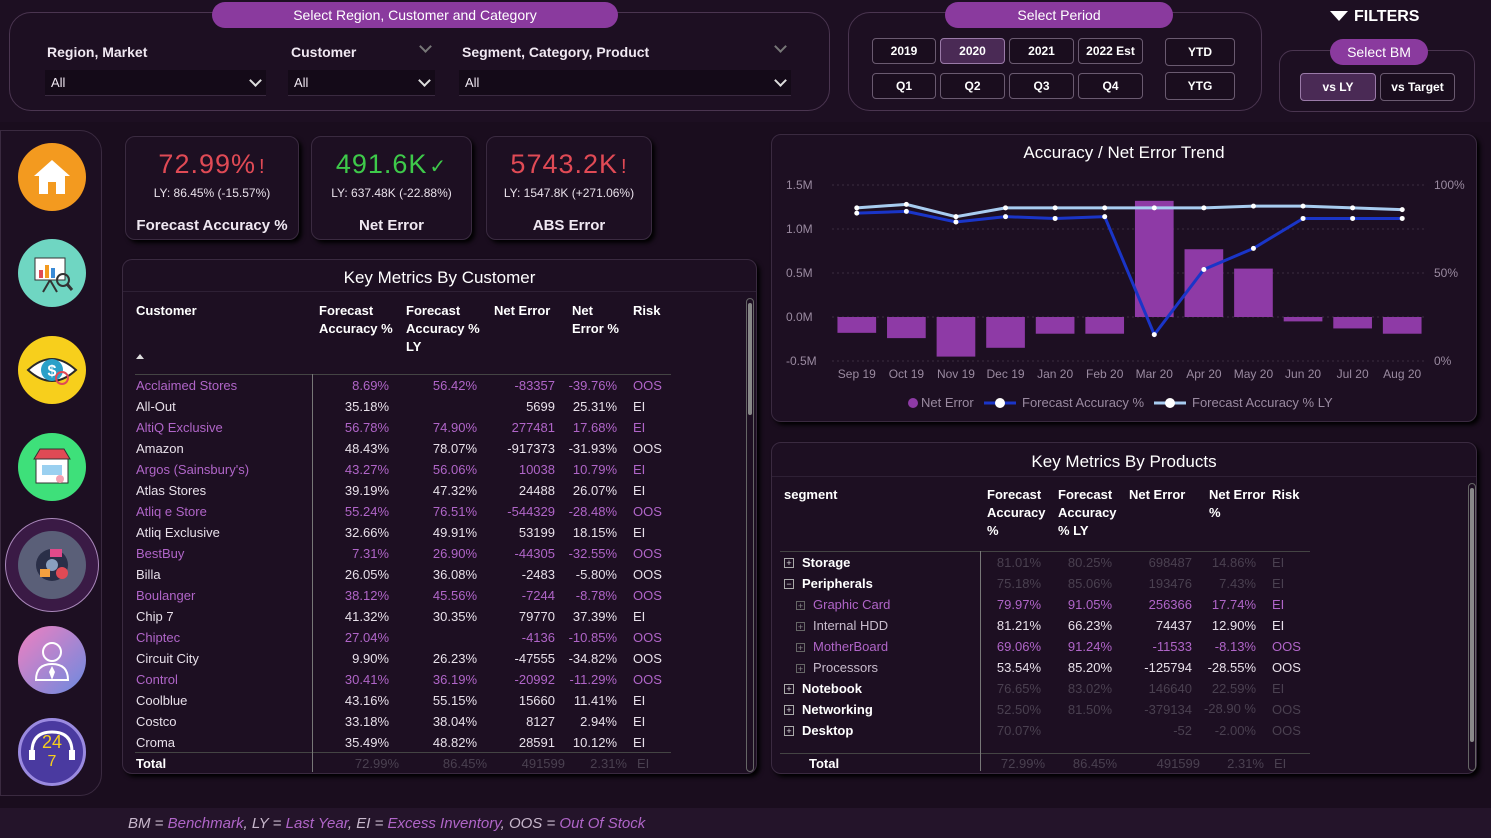  Describe the element at coordinates (1110, 51) in the screenshot. I see `year-2022-est-button: 2022 Est` at that location.